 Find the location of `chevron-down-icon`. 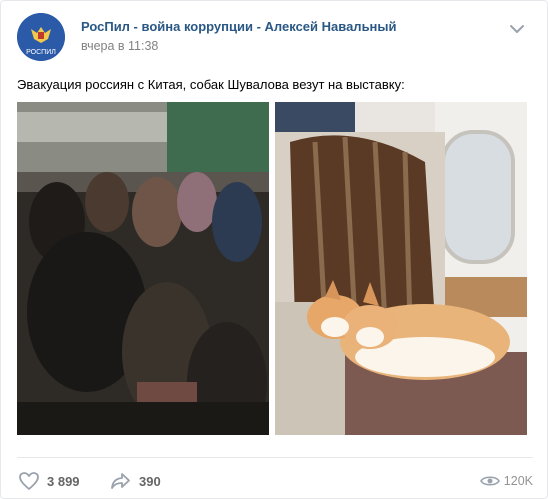

chevron-down-icon is located at coordinates (517, 29).